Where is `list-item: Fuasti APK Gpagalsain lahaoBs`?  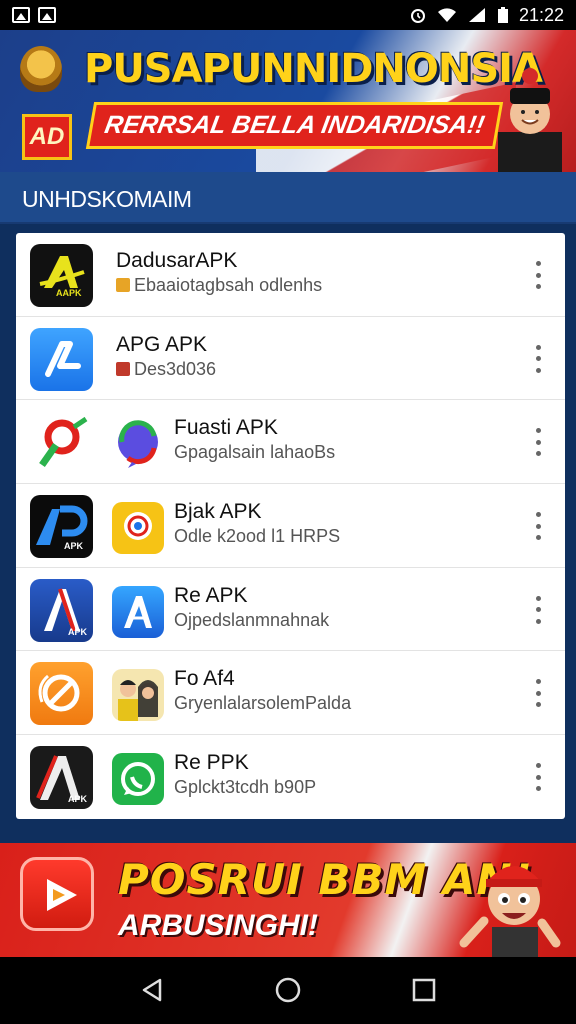 list-item: Fuasti APK Gpagalsain lahaoBs is located at coordinates (290, 442).